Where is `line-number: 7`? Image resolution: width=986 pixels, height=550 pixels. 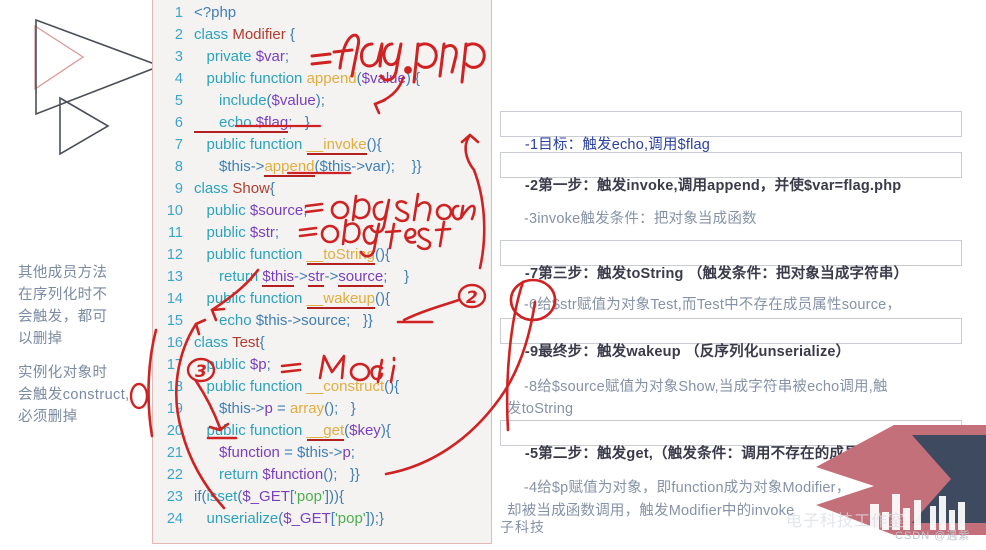 line-number: 7 is located at coordinates (178, 145).